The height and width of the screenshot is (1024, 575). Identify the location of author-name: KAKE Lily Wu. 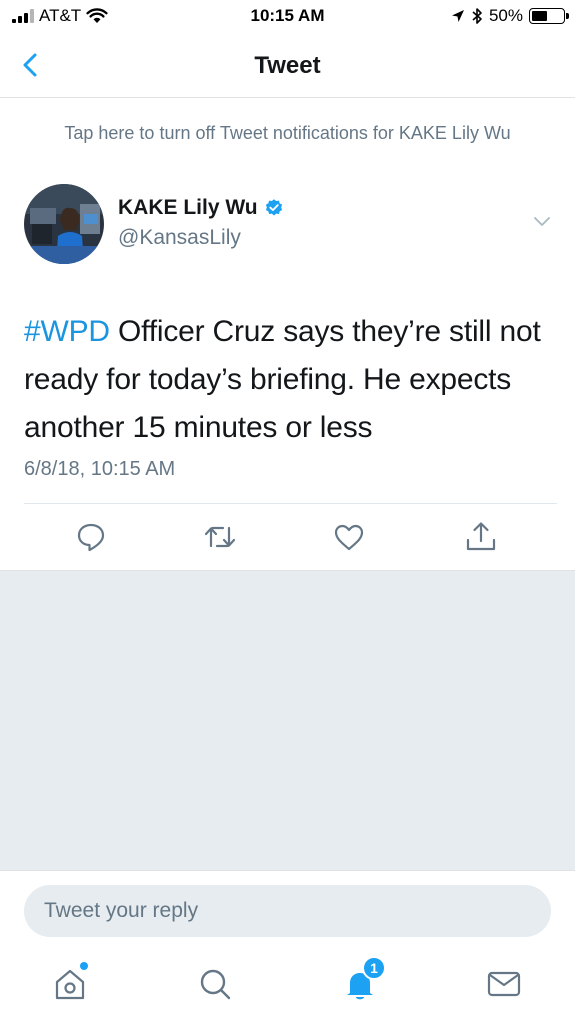
(188, 207).